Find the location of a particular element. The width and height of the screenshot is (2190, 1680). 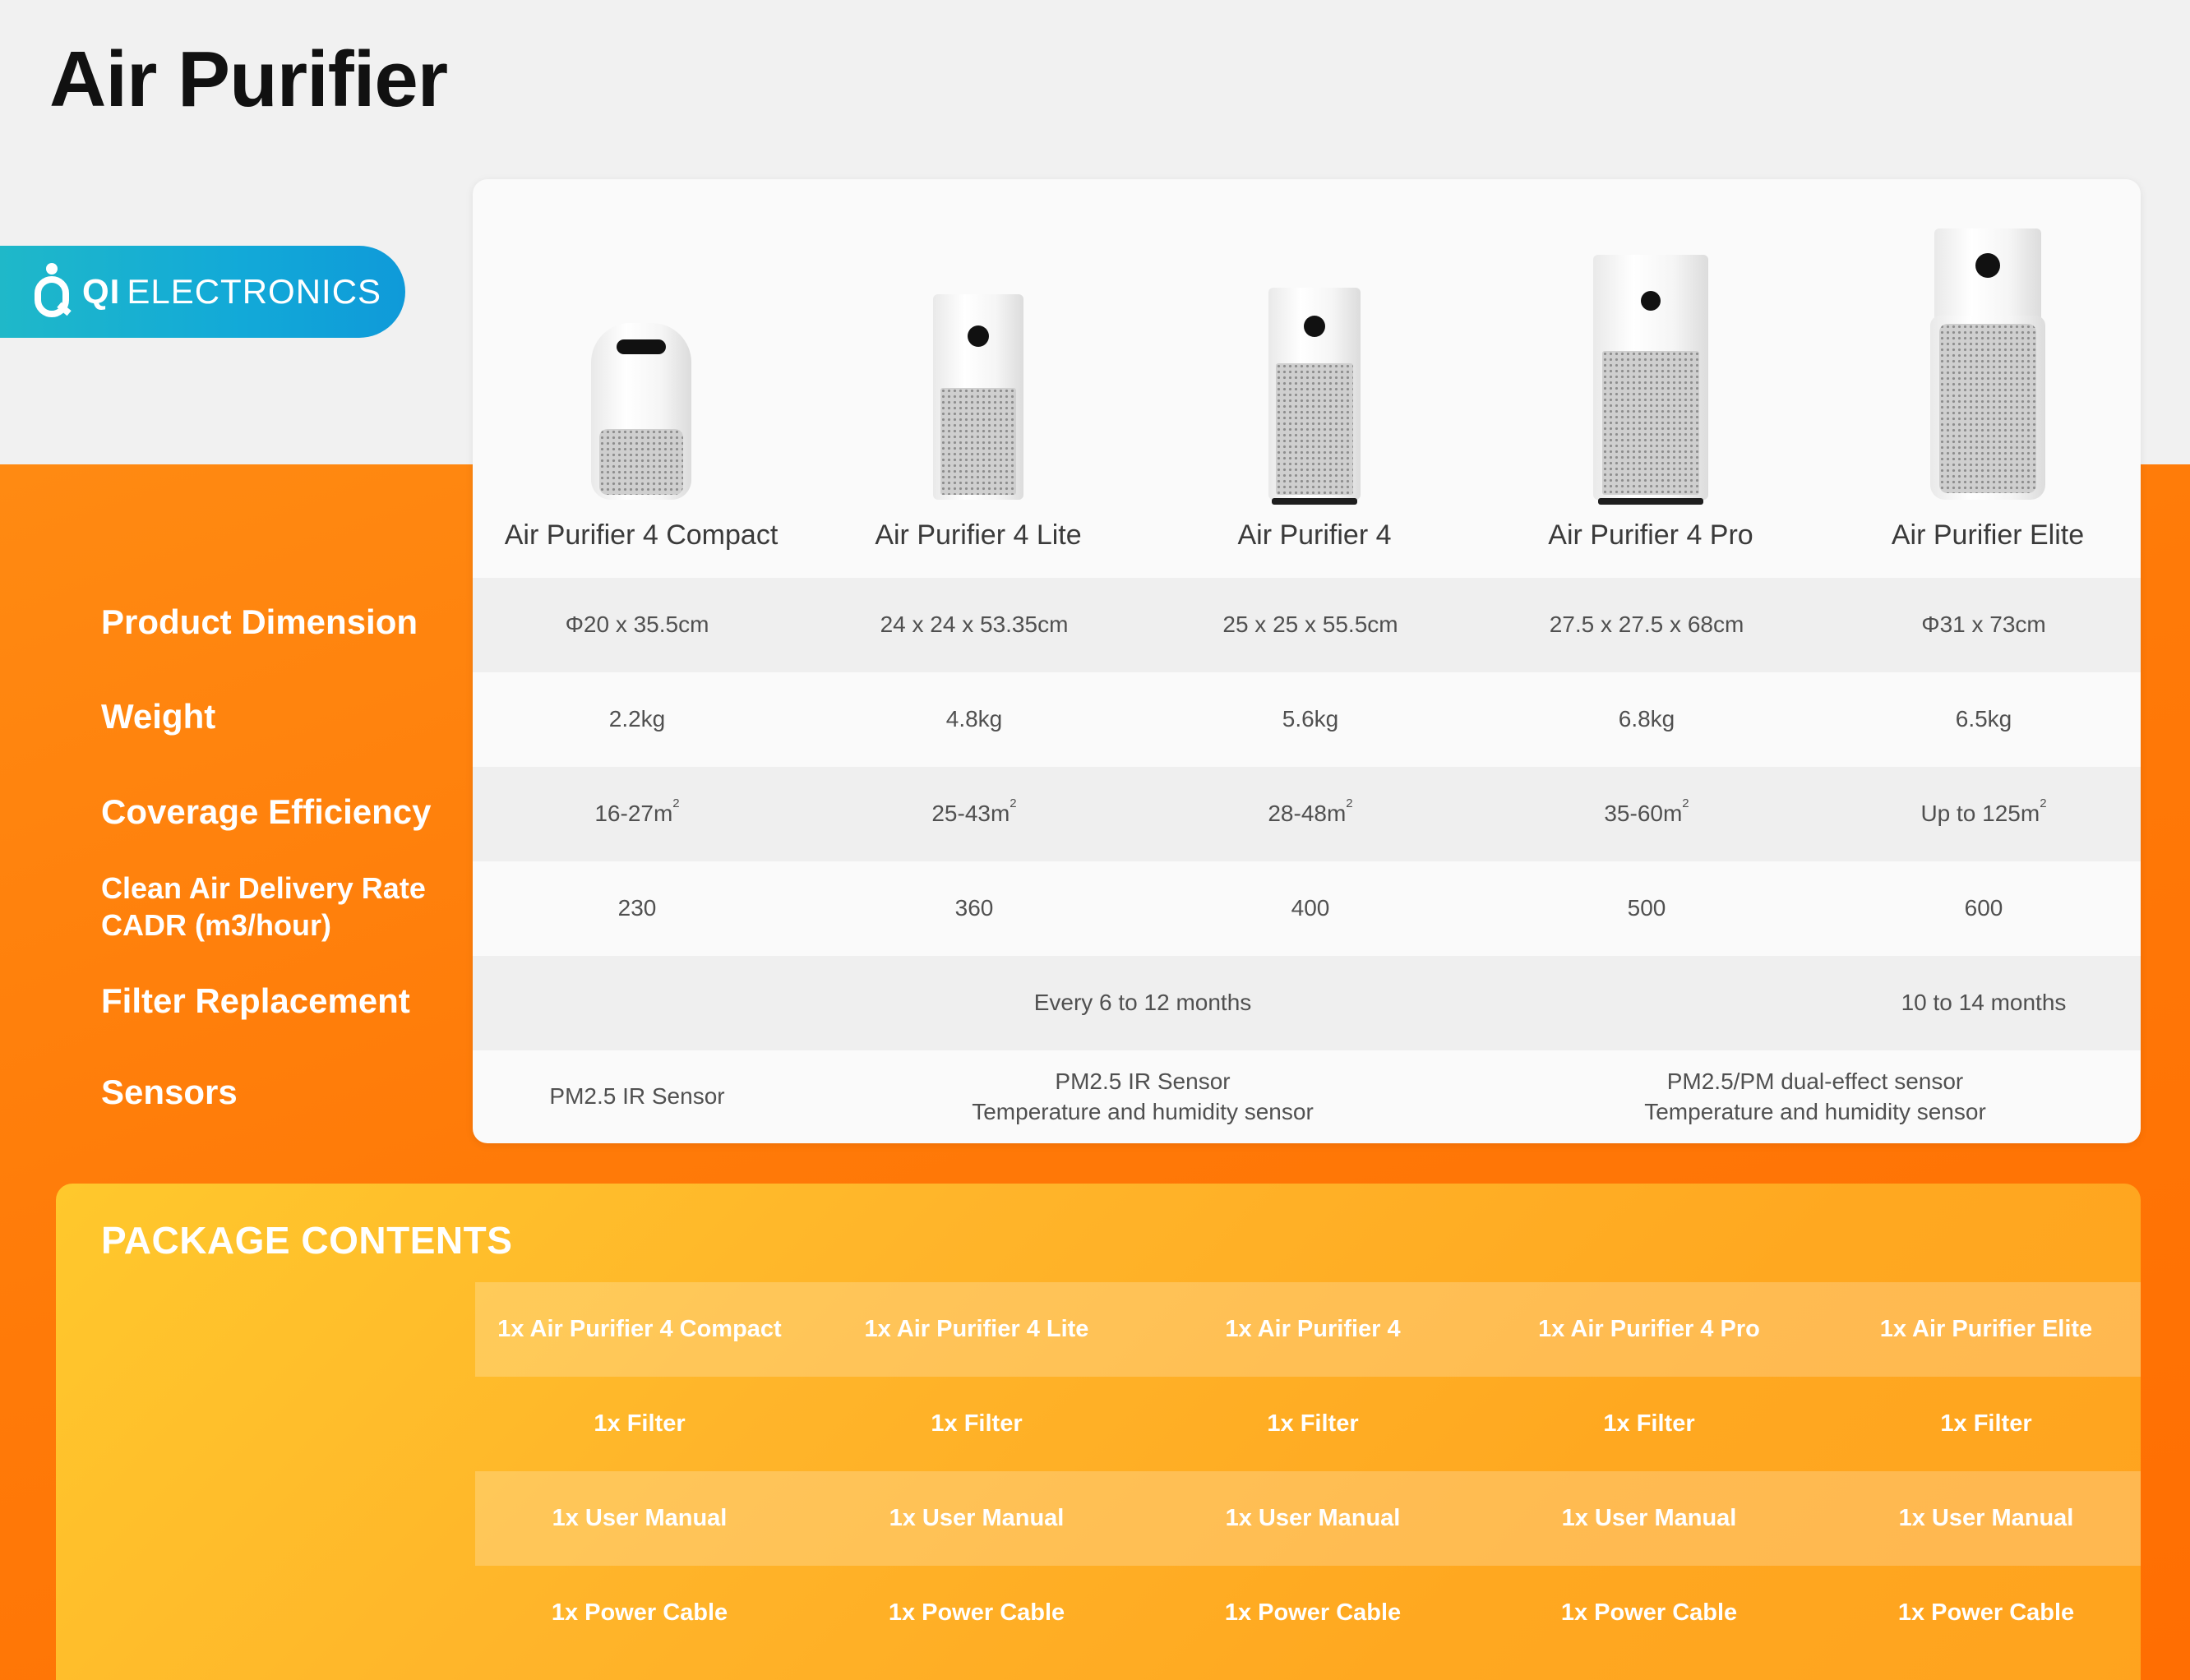

table-cell: 25-43m2 is located at coordinates (974, 811).